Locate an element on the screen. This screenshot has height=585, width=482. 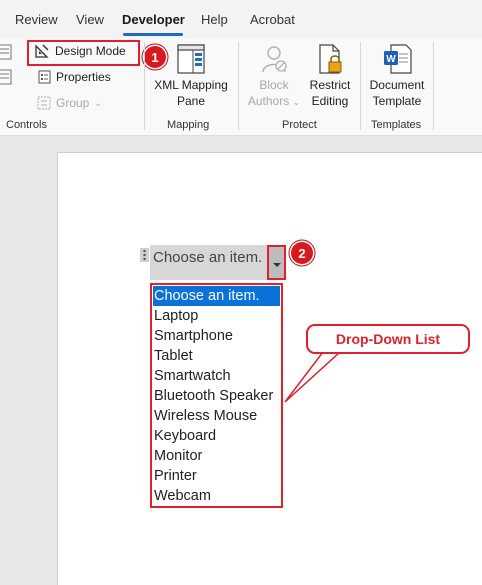
callout-pointer is located at coordinates (313, 377).